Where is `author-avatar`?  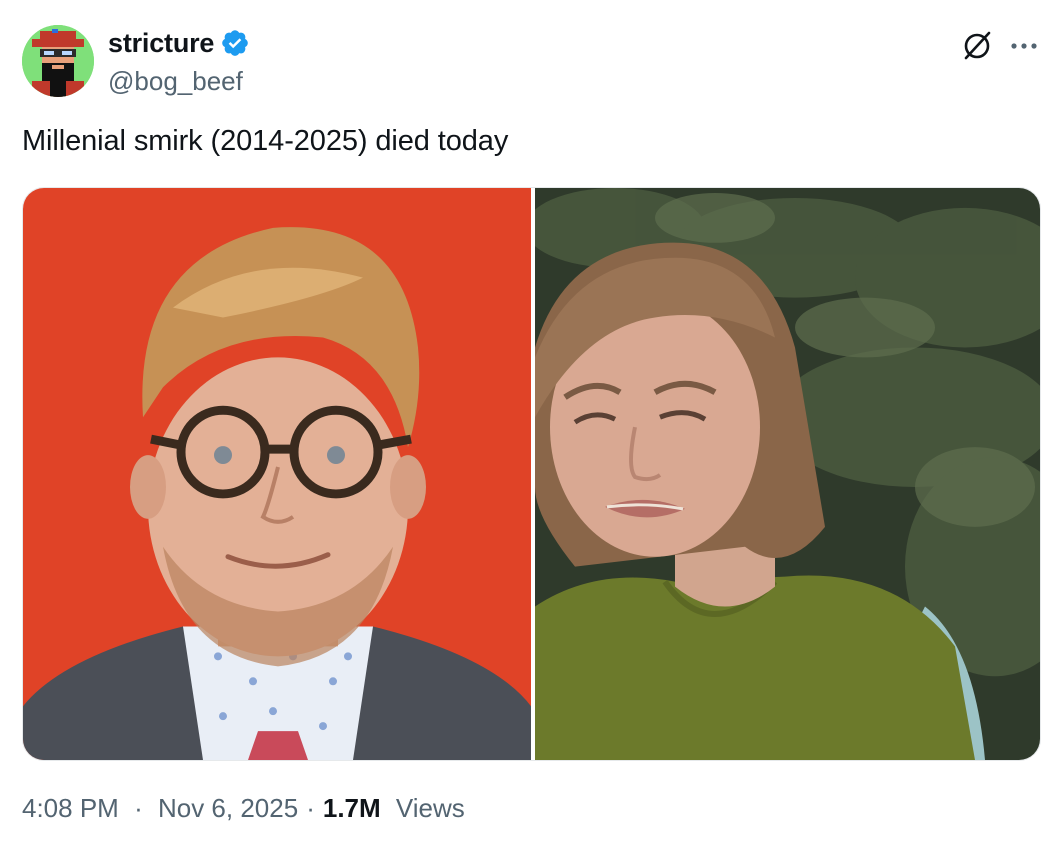
author-avatar is located at coordinates (58, 61).